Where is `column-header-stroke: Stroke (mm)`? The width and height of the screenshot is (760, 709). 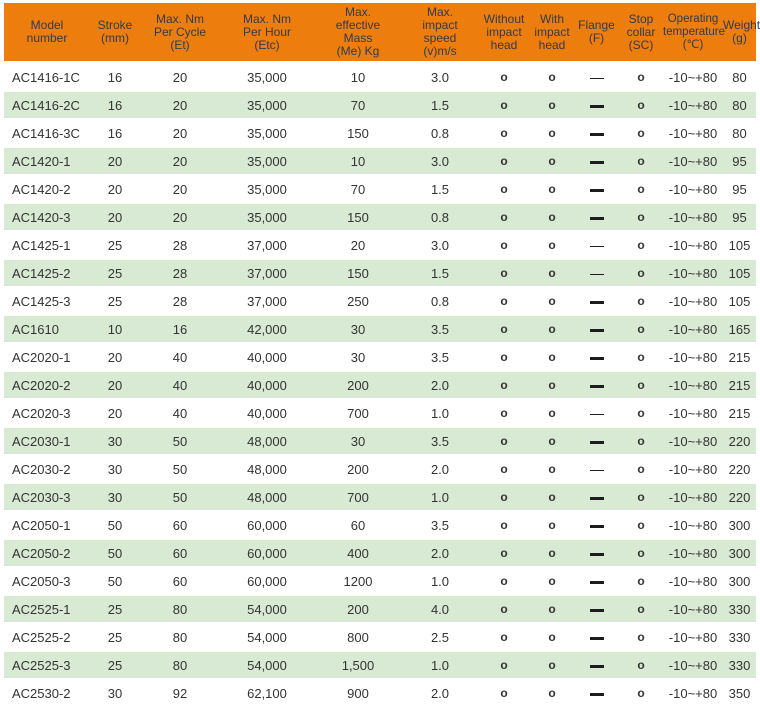
column-header-stroke: Stroke (mm) is located at coordinates (115, 33).